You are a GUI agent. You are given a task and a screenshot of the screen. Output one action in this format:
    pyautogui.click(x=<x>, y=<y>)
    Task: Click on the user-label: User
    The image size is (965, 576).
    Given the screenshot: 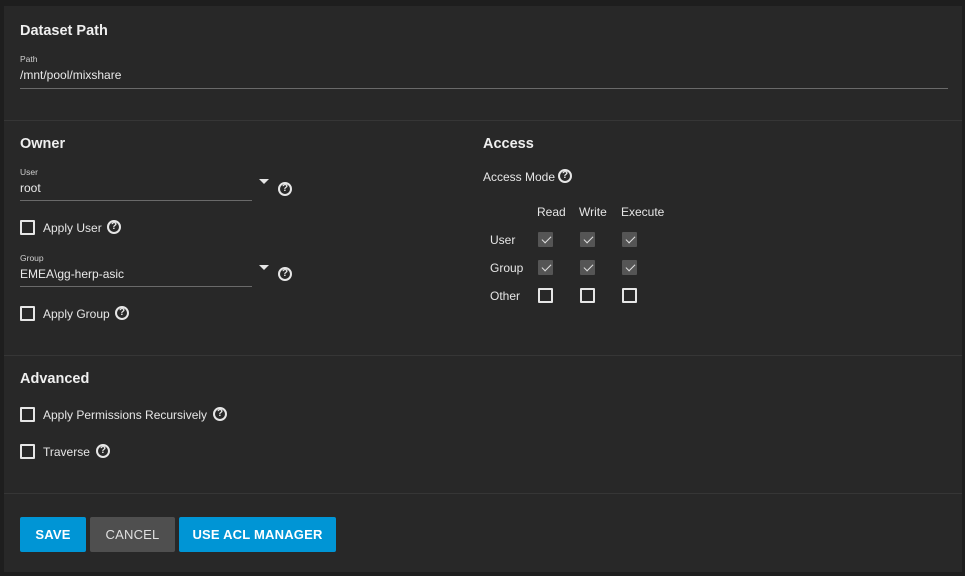 What is the action you would take?
    pyautogui.click(x=29, y=172)
    